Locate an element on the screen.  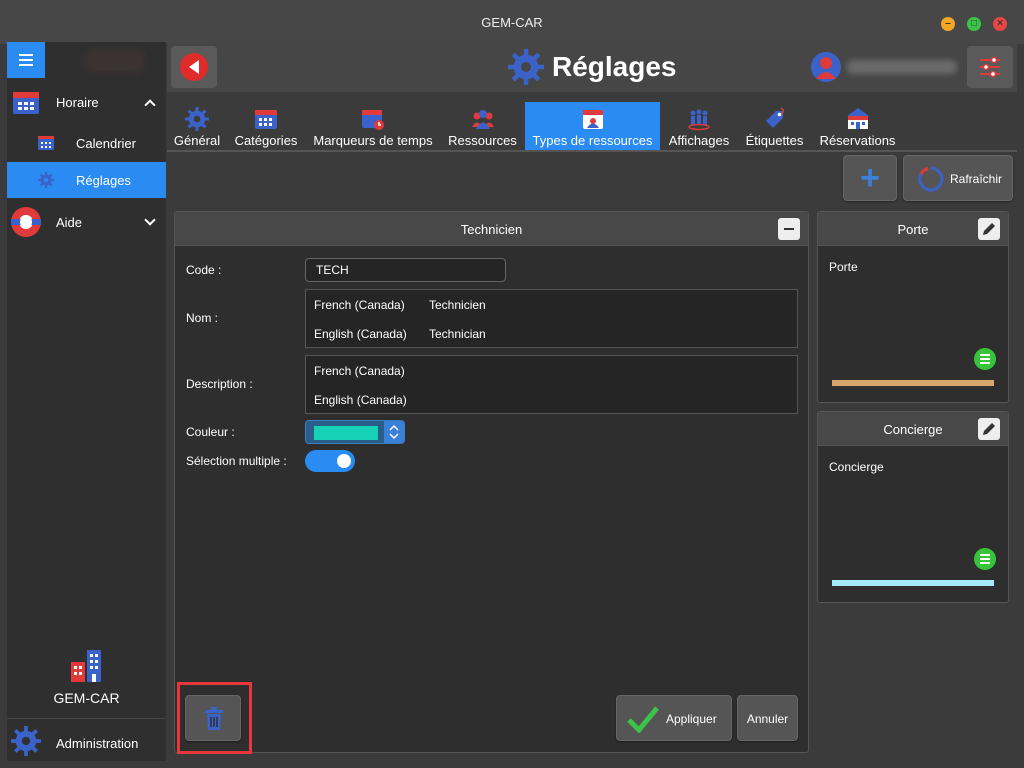
multiple-selection-toggle is located at coordinates (330, 461).